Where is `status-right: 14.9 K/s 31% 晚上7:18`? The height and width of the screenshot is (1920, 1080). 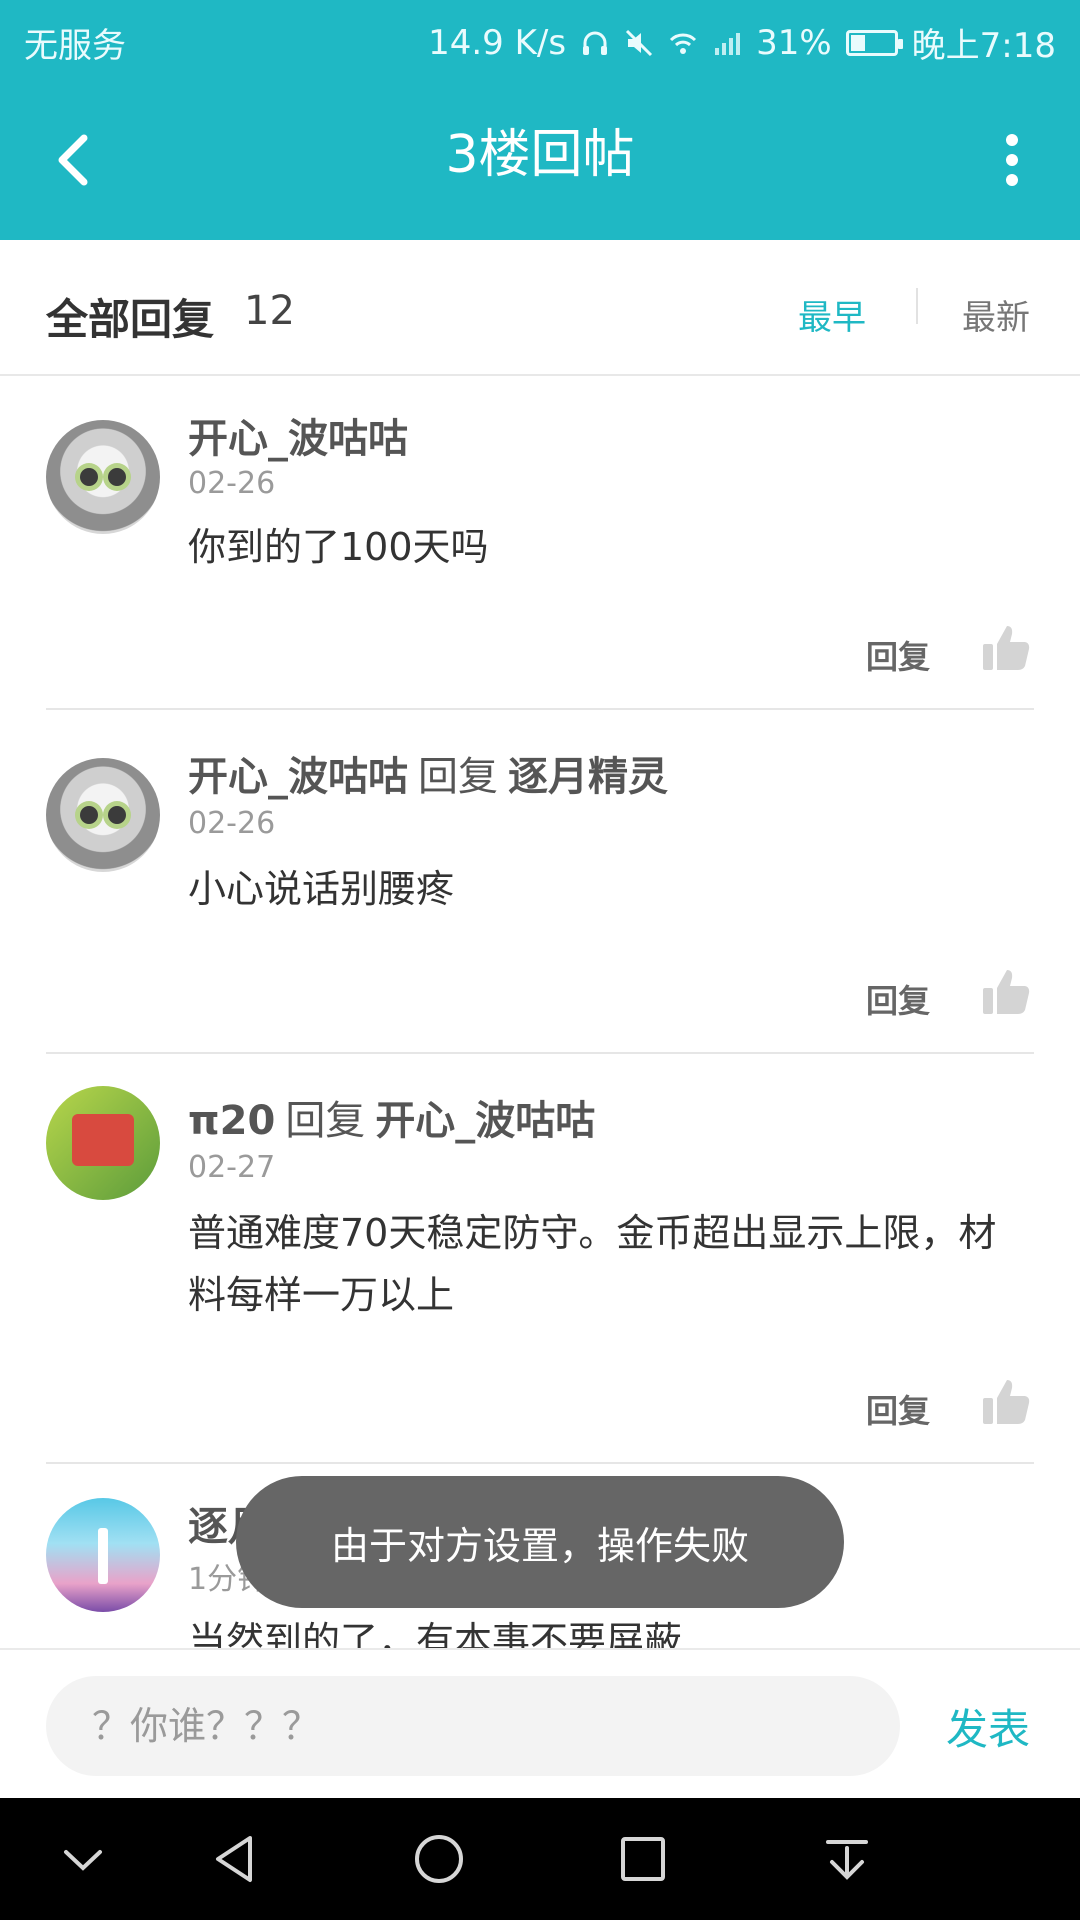
status-right: 14.9 K/s 31% 晚上7:18 is located at coordinates (742, 42).